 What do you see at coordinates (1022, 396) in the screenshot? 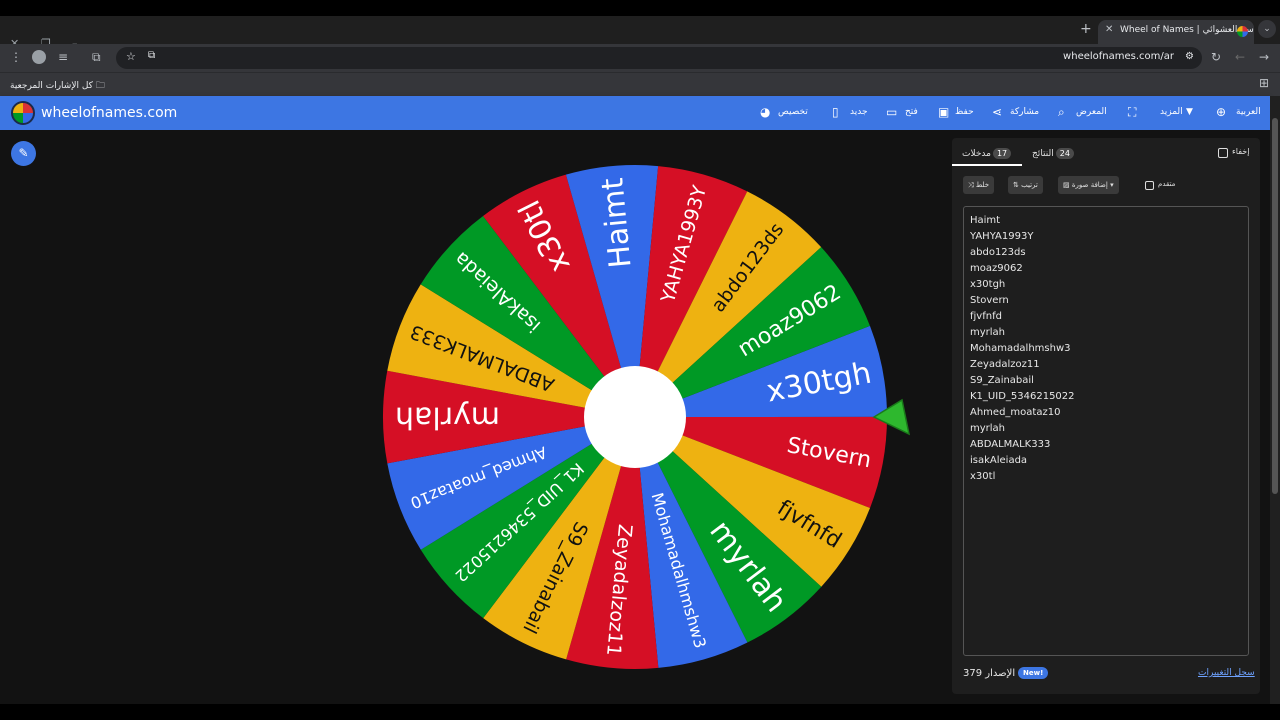
I see `entry-line: K1_UID_5346215022` at bounding box center [1022, 396].